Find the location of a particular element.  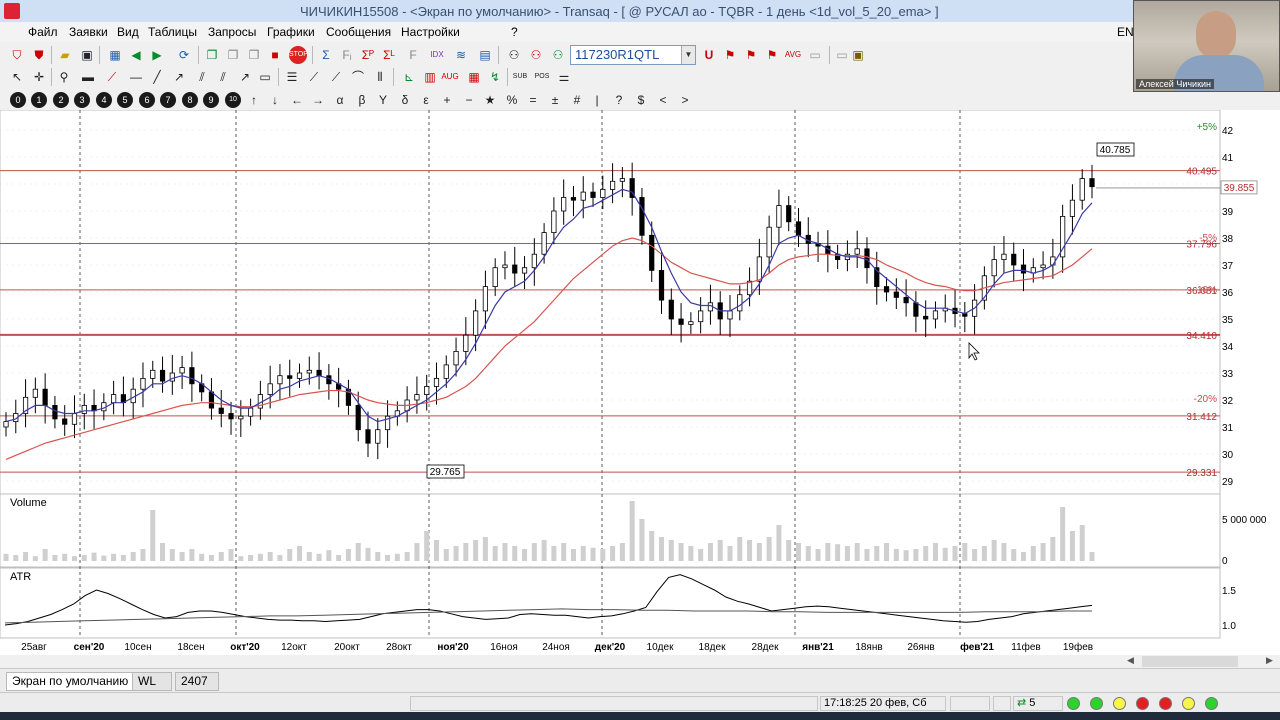

alert-search-icon: ⚇ is located at coordinates (536, 55).